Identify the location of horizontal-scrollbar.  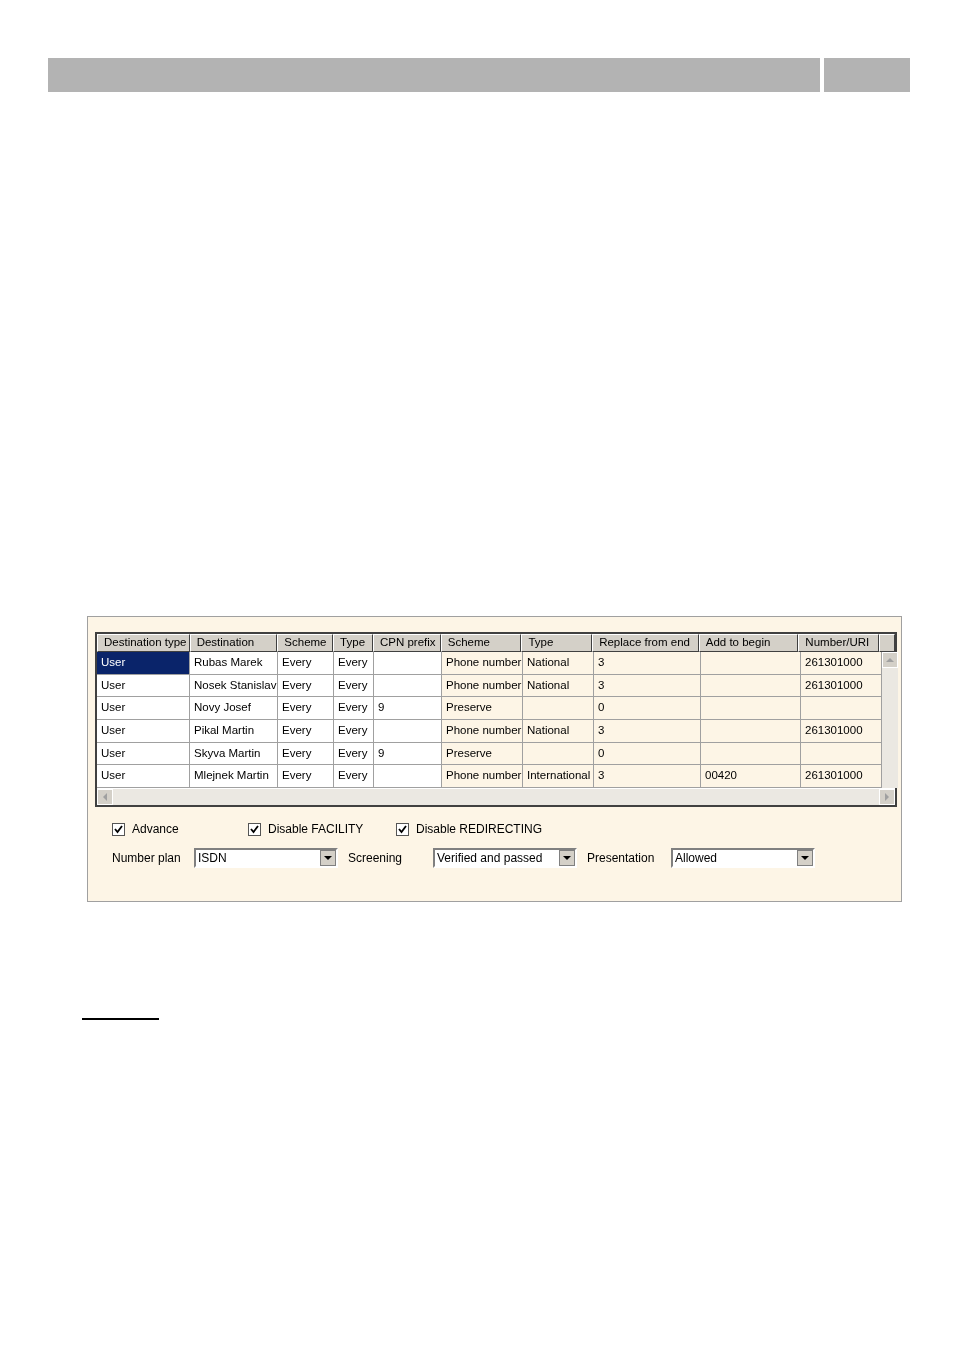
(496, 797).